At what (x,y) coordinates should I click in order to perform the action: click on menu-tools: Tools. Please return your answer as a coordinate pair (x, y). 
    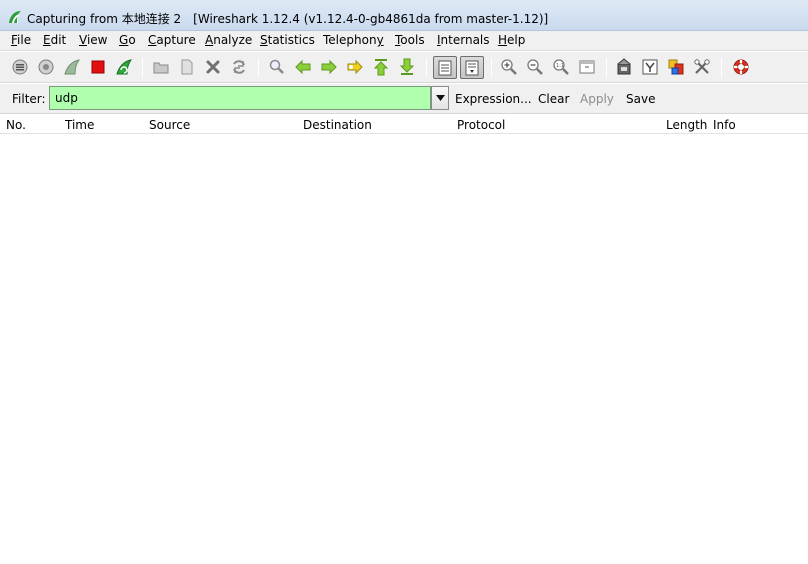
    Looking at the image, I should click on (410, 40).